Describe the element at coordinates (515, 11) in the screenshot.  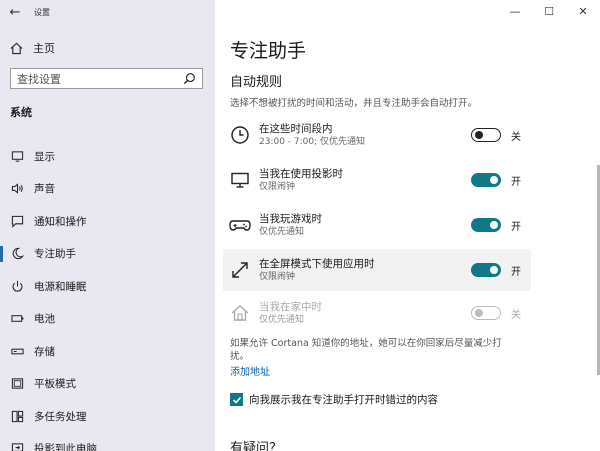
I see `minimize-button: —` at that location.